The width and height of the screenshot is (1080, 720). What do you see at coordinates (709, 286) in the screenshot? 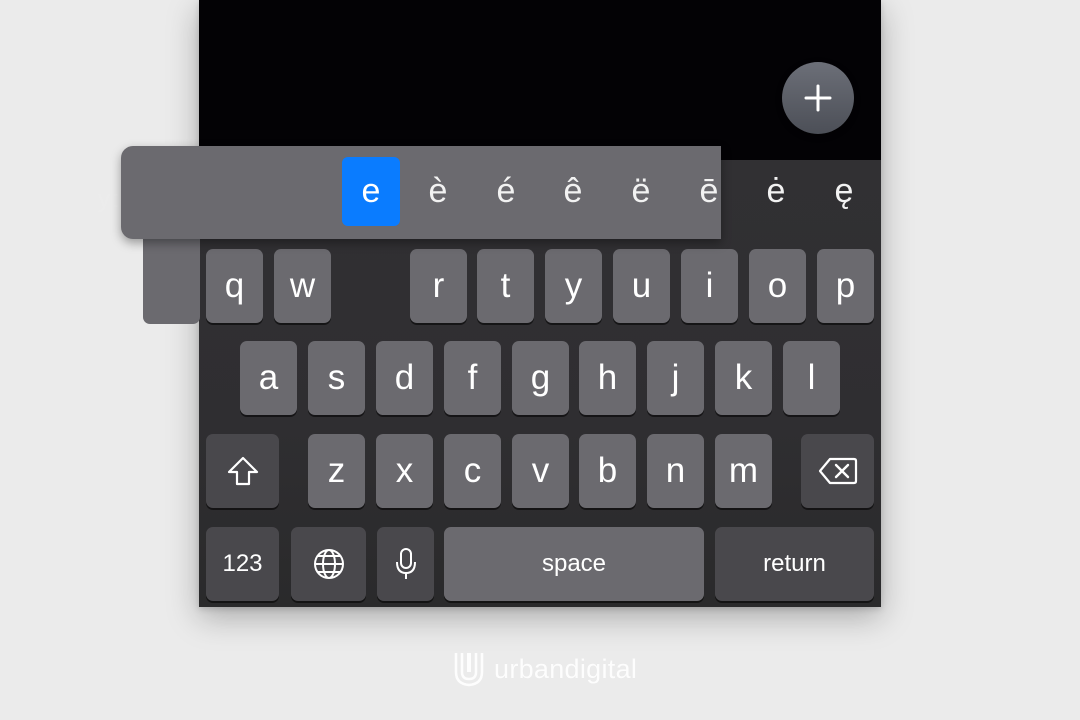
I see `key-i: i` at bounding box center [709, 286].